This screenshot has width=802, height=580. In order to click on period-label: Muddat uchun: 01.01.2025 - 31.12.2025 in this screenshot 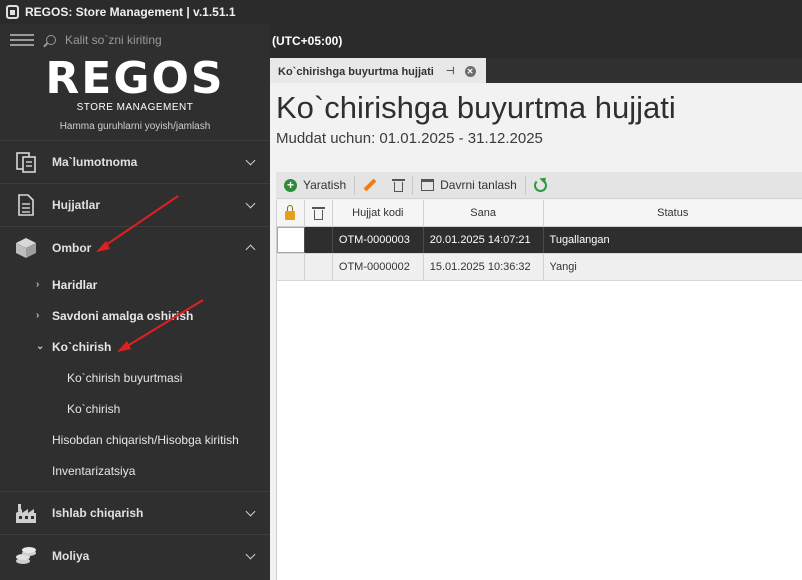, I will do `click(409, 138)`.